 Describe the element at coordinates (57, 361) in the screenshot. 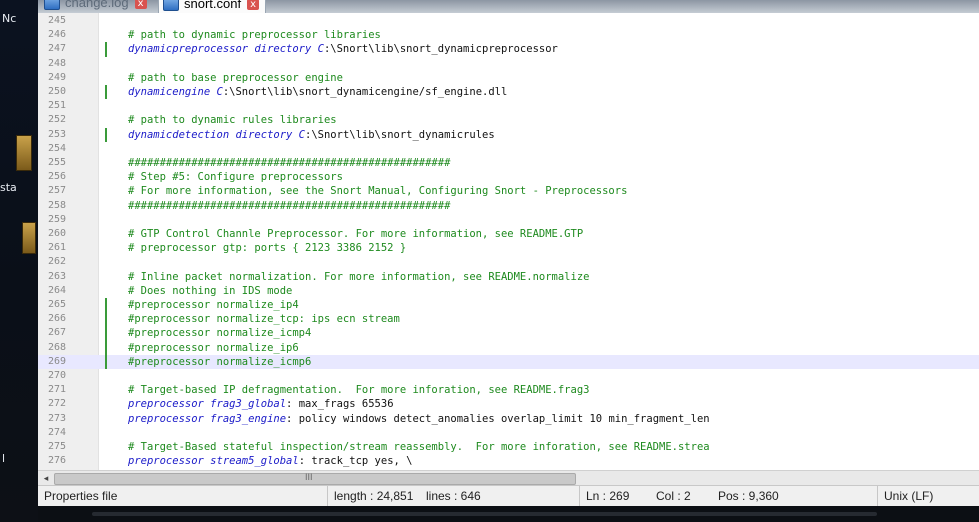

I see `line-number: 269` at that location.